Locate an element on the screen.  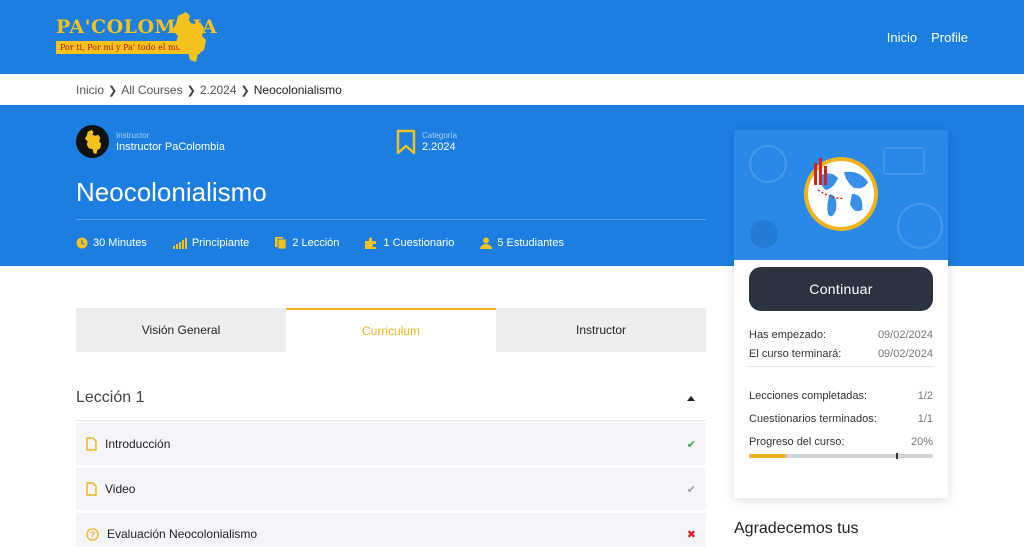
lesson-section-title: Lección 1 is located at coordinates (110, 397).